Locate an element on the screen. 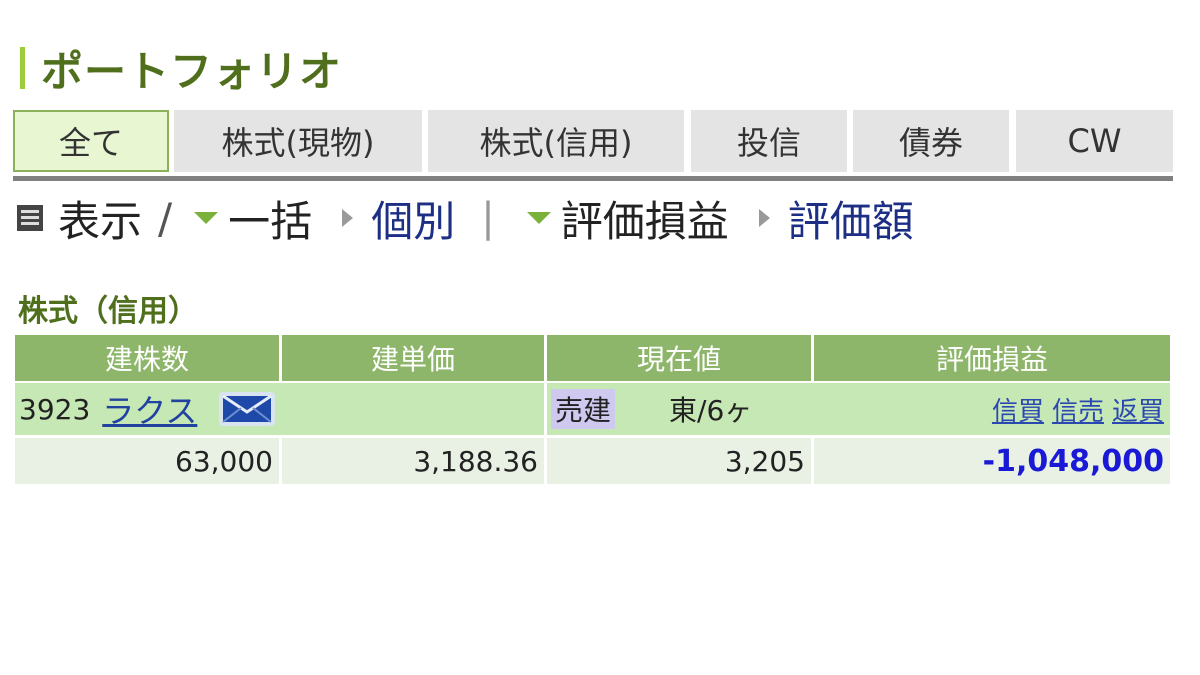 The width and height of the screenshot is (1200, 675). cell-entry-price: 3,188.36 is located at coordinates (413, 461).